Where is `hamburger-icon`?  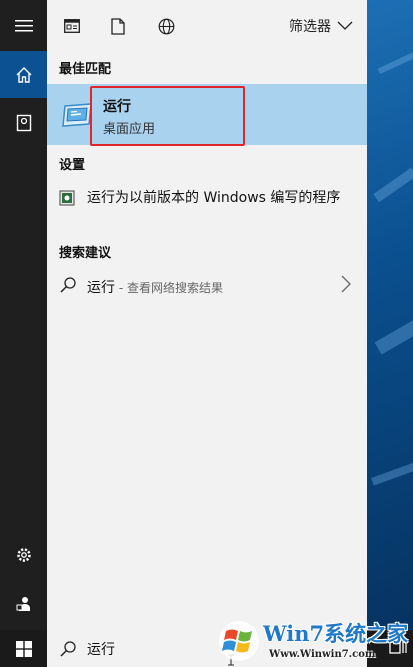
hamburger-icon is located at coordinates (23, 25).